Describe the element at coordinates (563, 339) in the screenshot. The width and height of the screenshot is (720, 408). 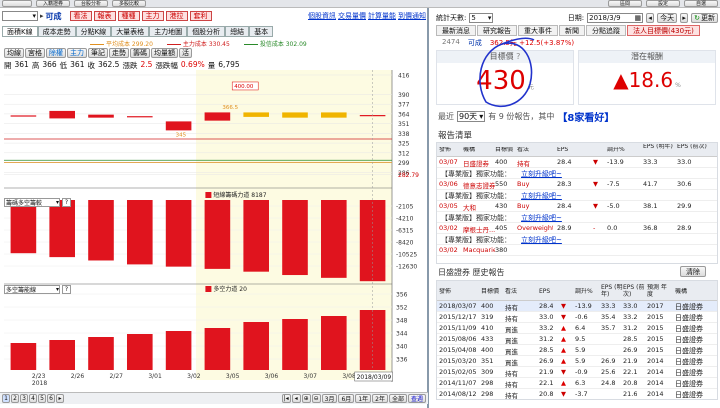
I see `history-cell: ▲` at that location.